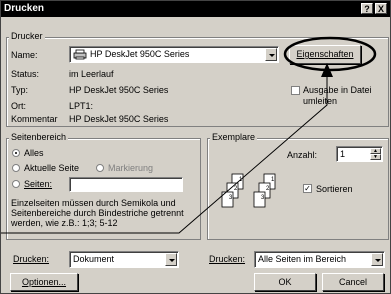 Image resolution: width=391 pixels, height=294 pixels. I want to click on printer-name-label: Name:, so click(24, 55).